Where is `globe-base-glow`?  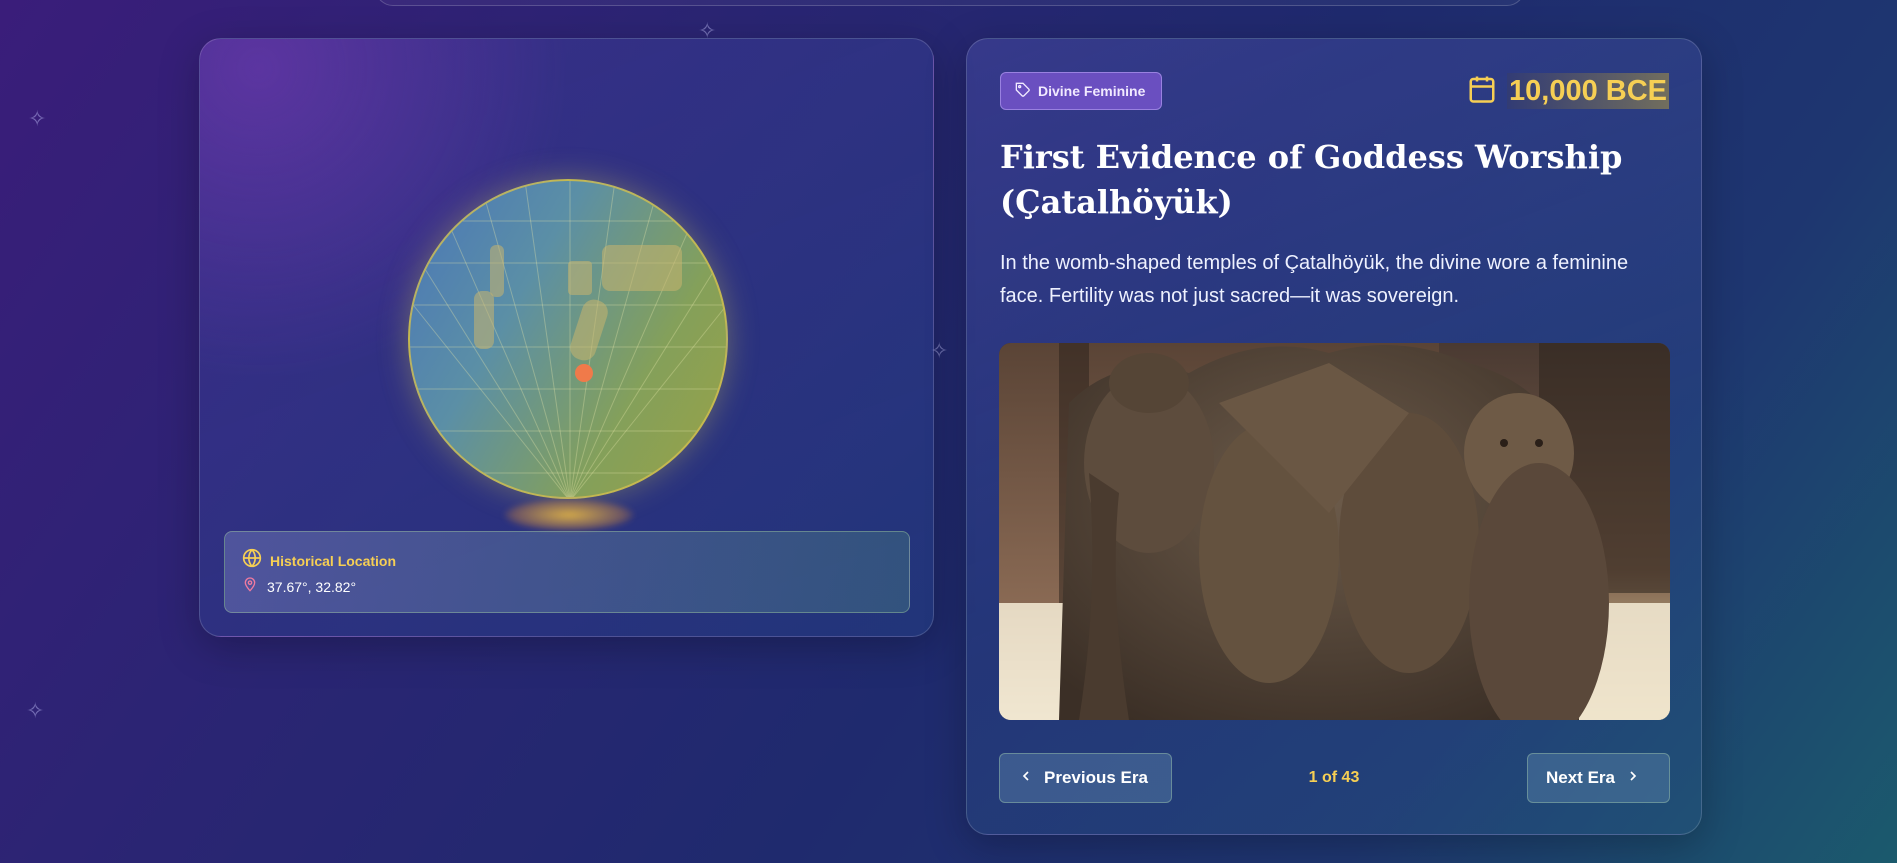
globe-base-glow is located at coordinates (569, 515).